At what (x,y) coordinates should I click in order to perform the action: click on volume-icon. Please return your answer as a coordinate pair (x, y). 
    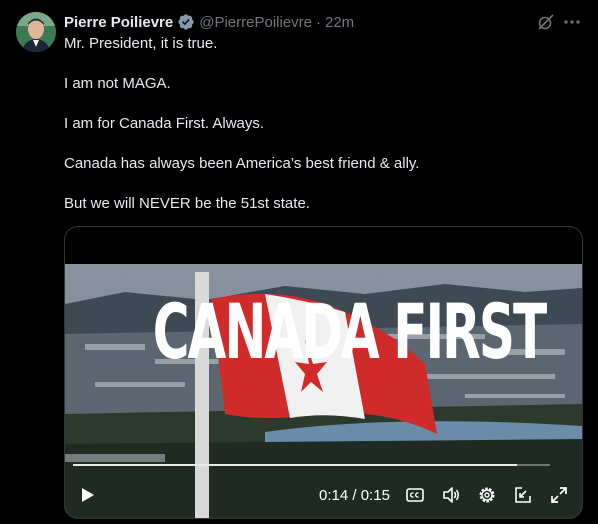
    Looking at the image, I should click on (451, 495).